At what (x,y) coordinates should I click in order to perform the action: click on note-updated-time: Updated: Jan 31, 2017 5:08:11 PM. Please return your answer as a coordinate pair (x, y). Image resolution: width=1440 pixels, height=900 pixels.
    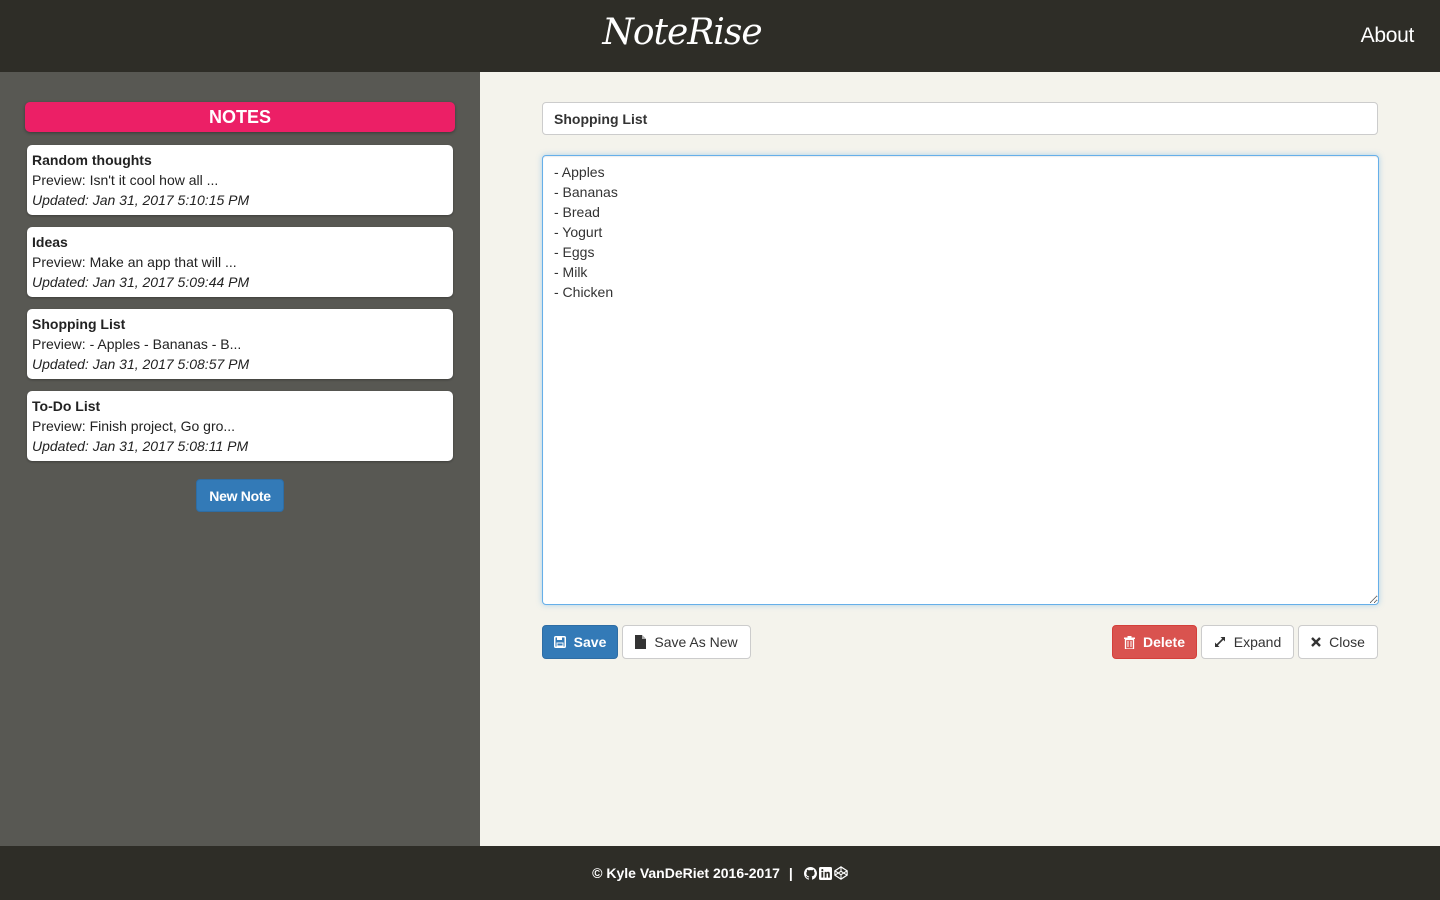
    Looking at the image, I should click on (140, 446).